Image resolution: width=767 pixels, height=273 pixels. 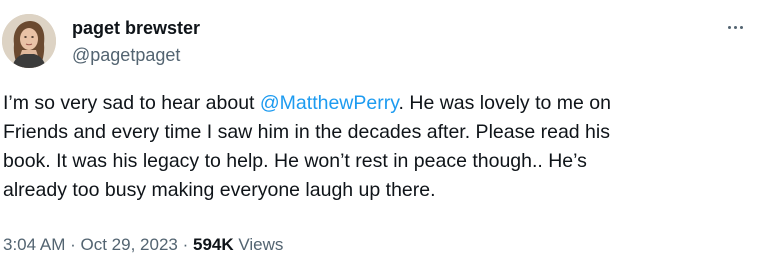 I want to click on tweet-meta: 3:04 AM · Oct 29, 2023 · 594K Views, so click(x=143, y=245).